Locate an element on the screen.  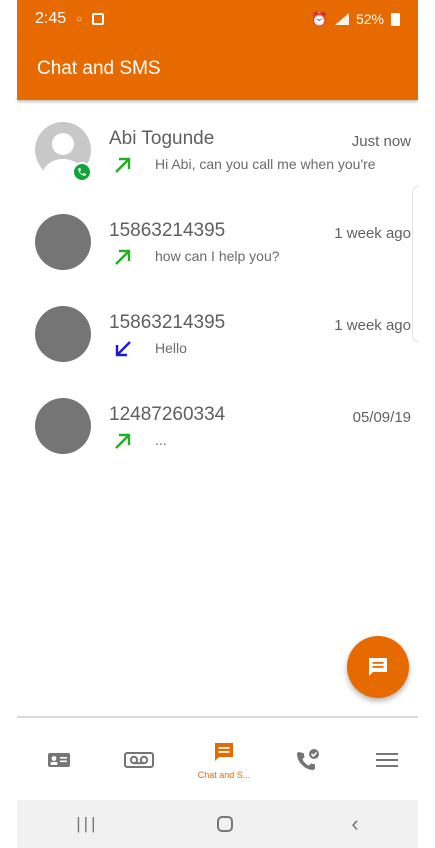
message-snippet: Hello is located at coordinates (171, 348).